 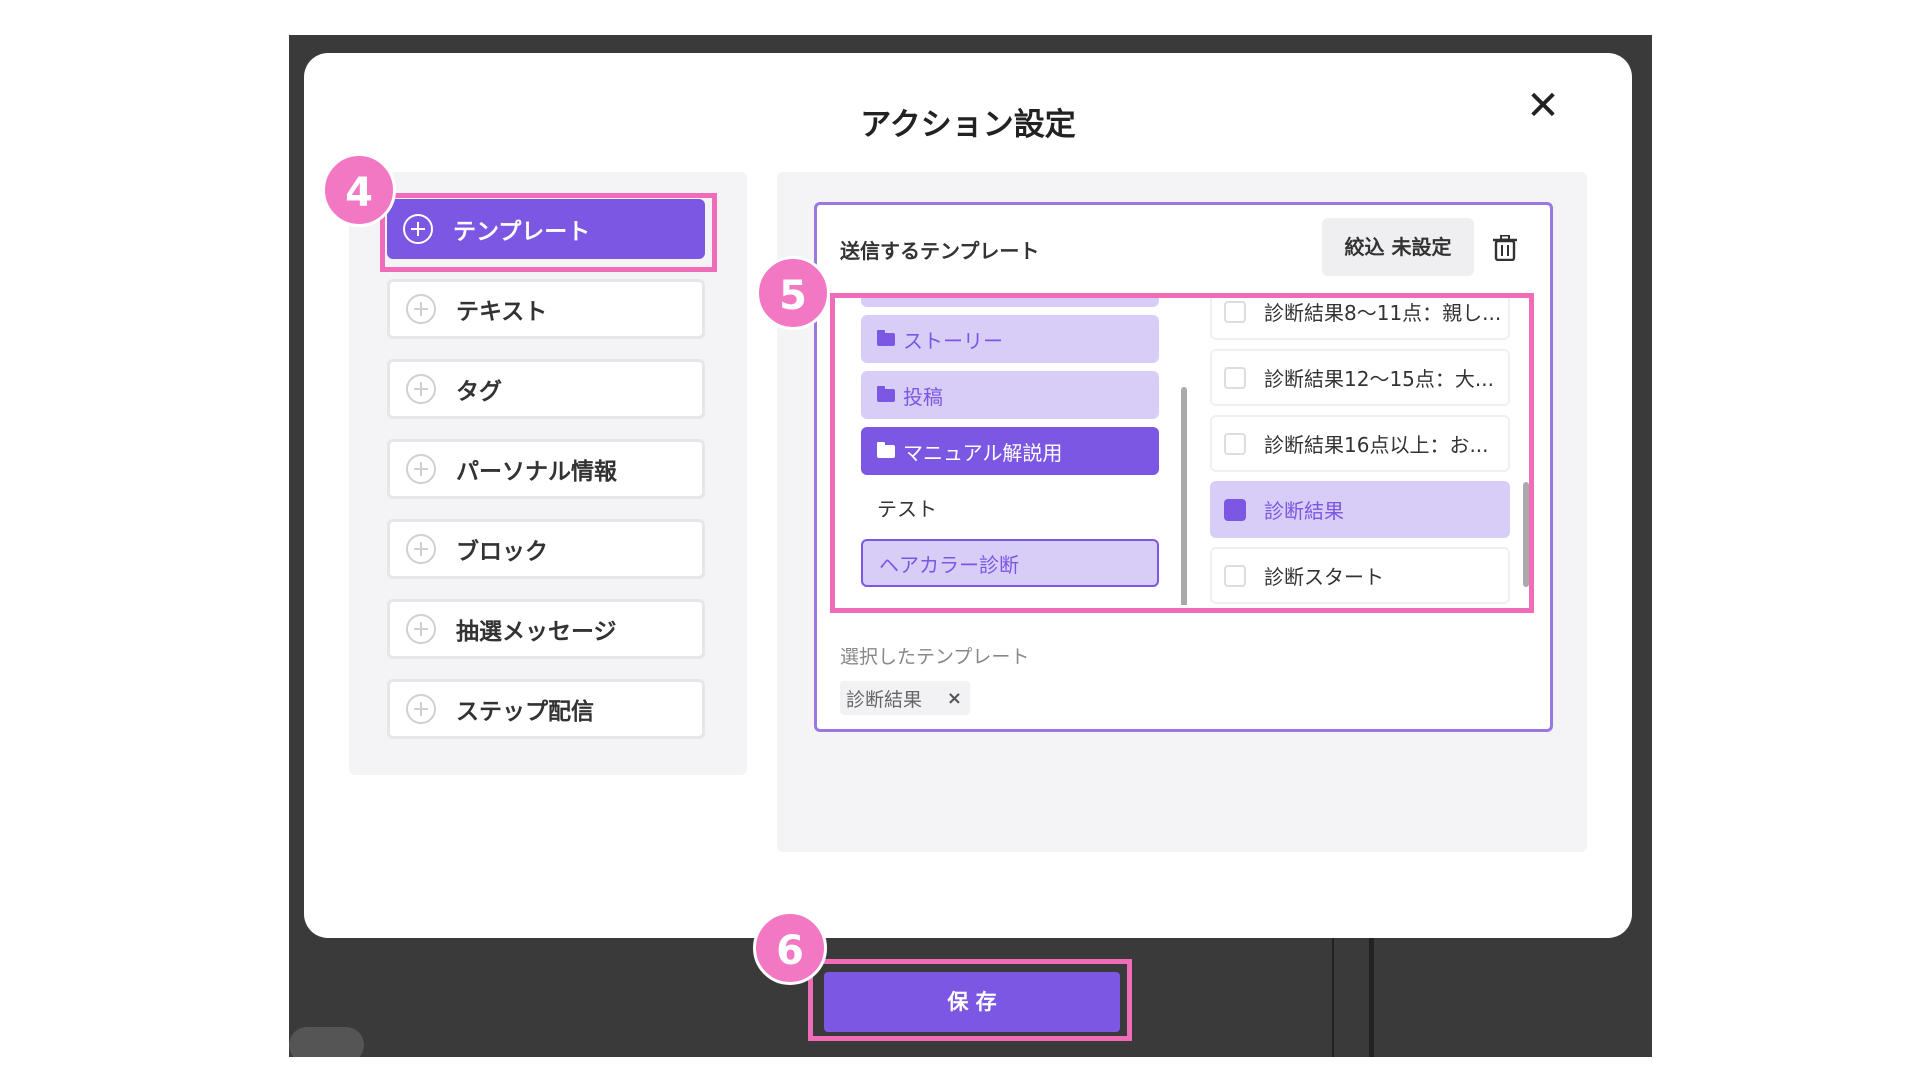 I want to click on action-block-button: ブロック, so click(x=546, y=549).